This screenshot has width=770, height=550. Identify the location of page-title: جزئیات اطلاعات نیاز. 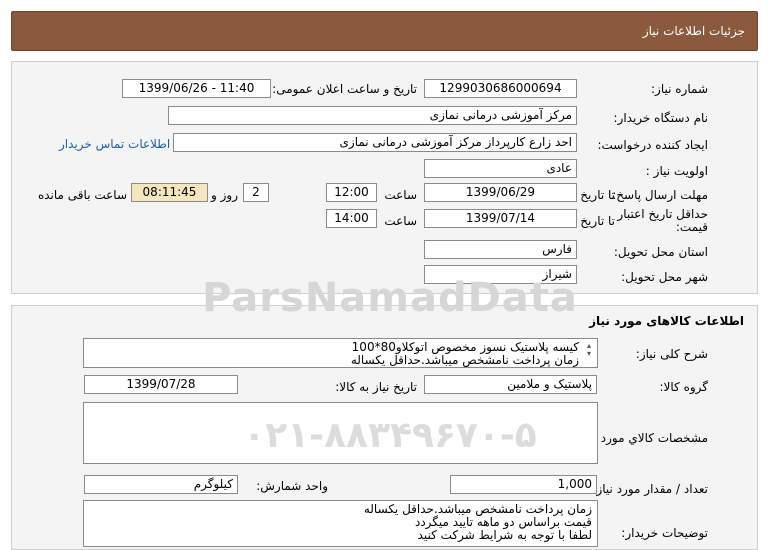
(693, 31).